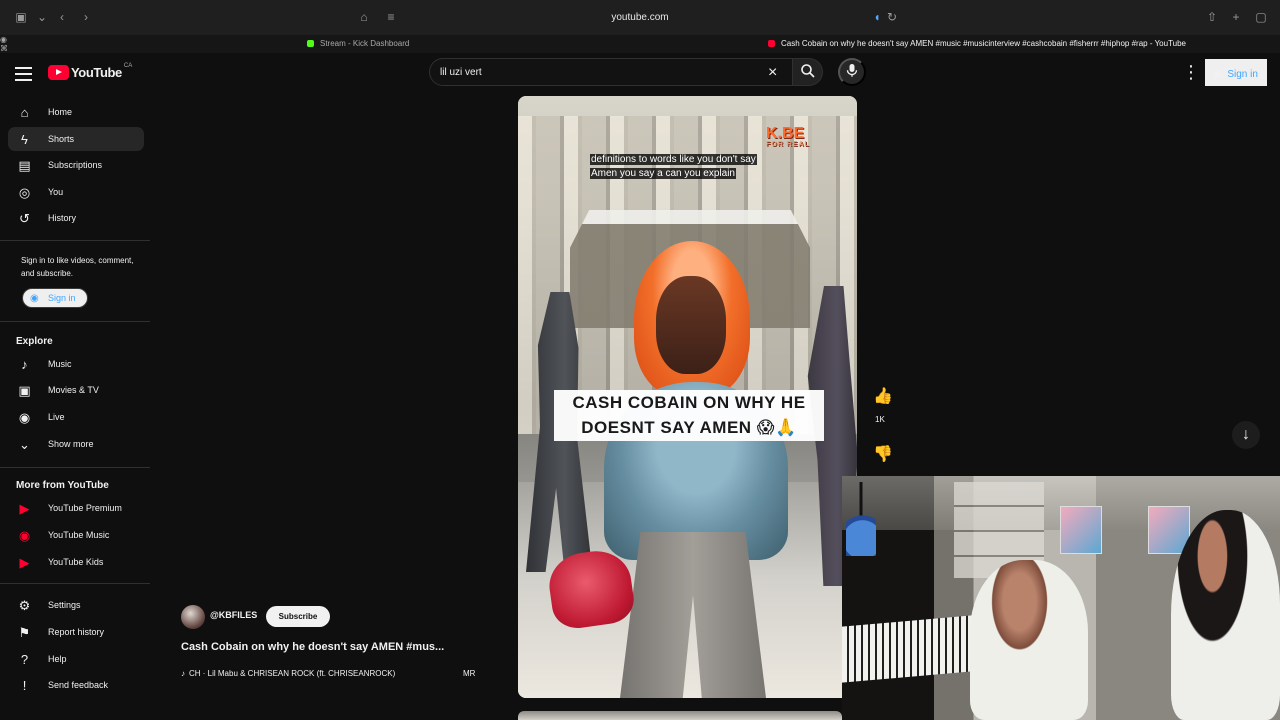 The width and height of the screenshot is (1280, 720). What do you see at coordinates (1225, 615) in the screenshot?
I see `streamer-woman` at bounding box center [1225, 615].